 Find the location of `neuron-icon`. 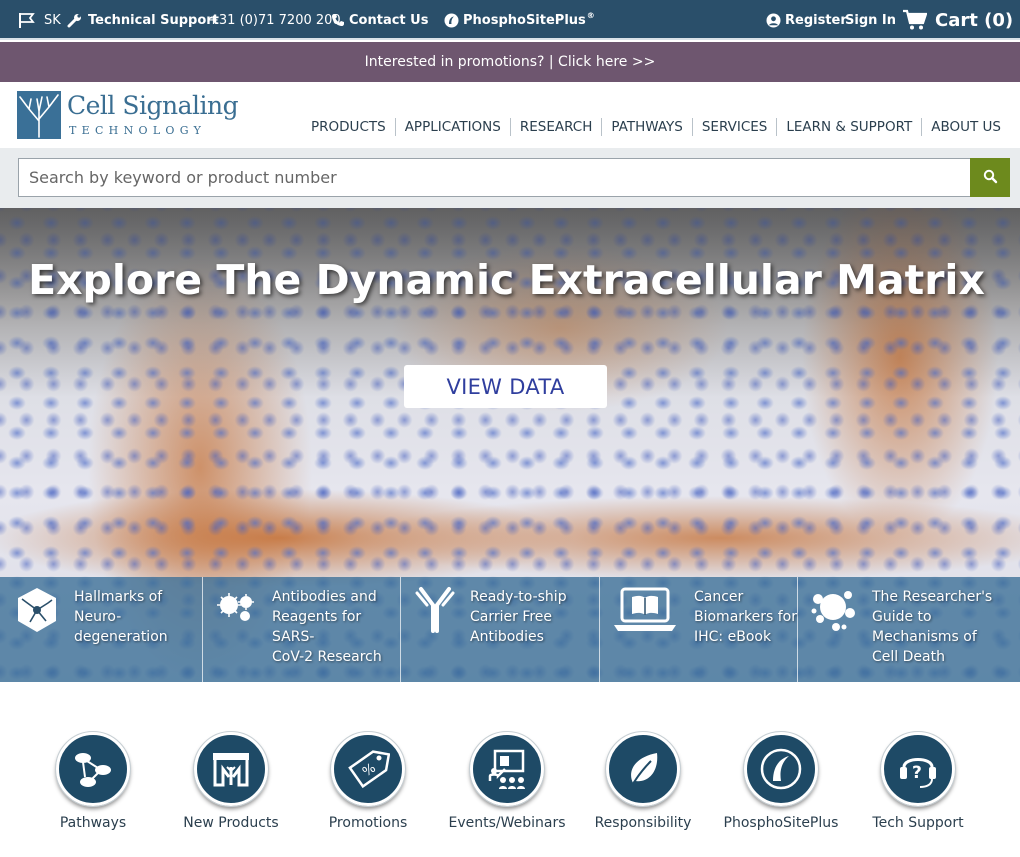

neuron-icon is located at coordinates (37, 610).